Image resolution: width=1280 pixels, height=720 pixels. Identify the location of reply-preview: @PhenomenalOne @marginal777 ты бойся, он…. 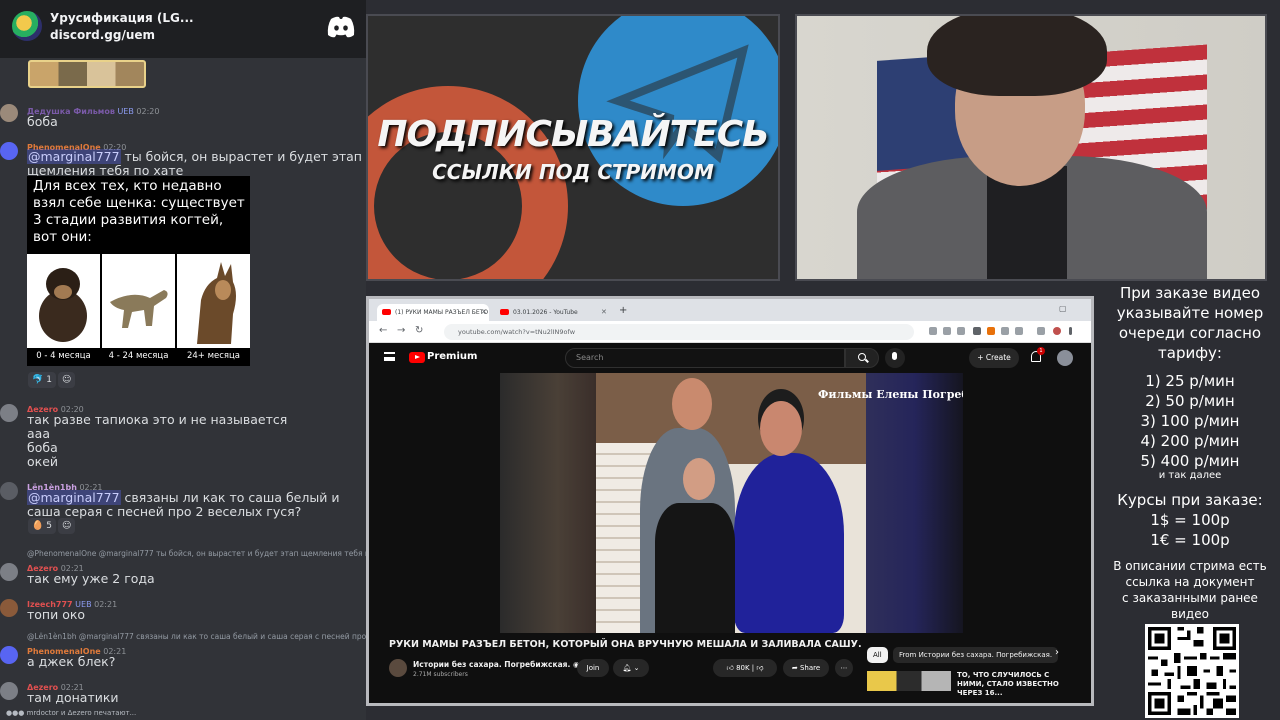
(196, 553).